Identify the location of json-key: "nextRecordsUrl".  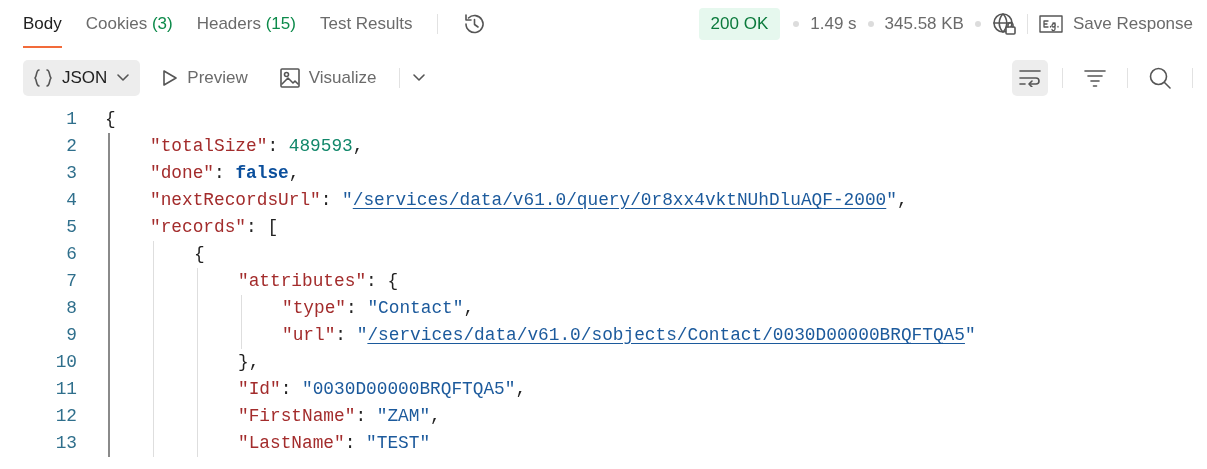
(235, 200).